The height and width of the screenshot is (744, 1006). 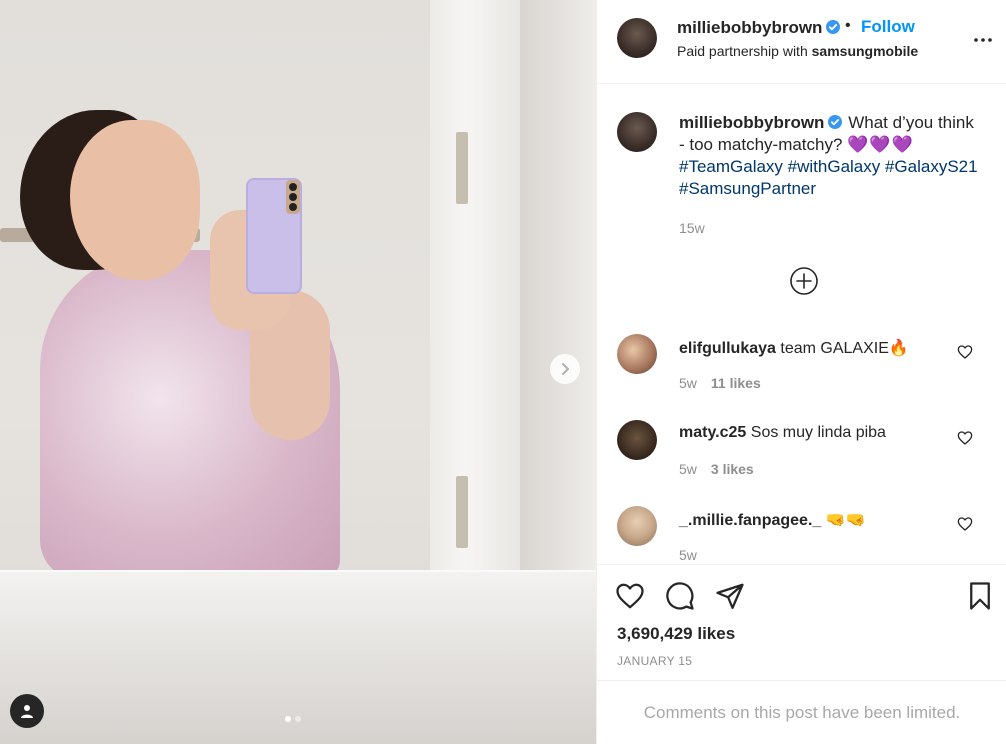 What do you see at coordinates (135, 200) in the screenshot?
I see `photo-face` at bounding box center [135, 200].